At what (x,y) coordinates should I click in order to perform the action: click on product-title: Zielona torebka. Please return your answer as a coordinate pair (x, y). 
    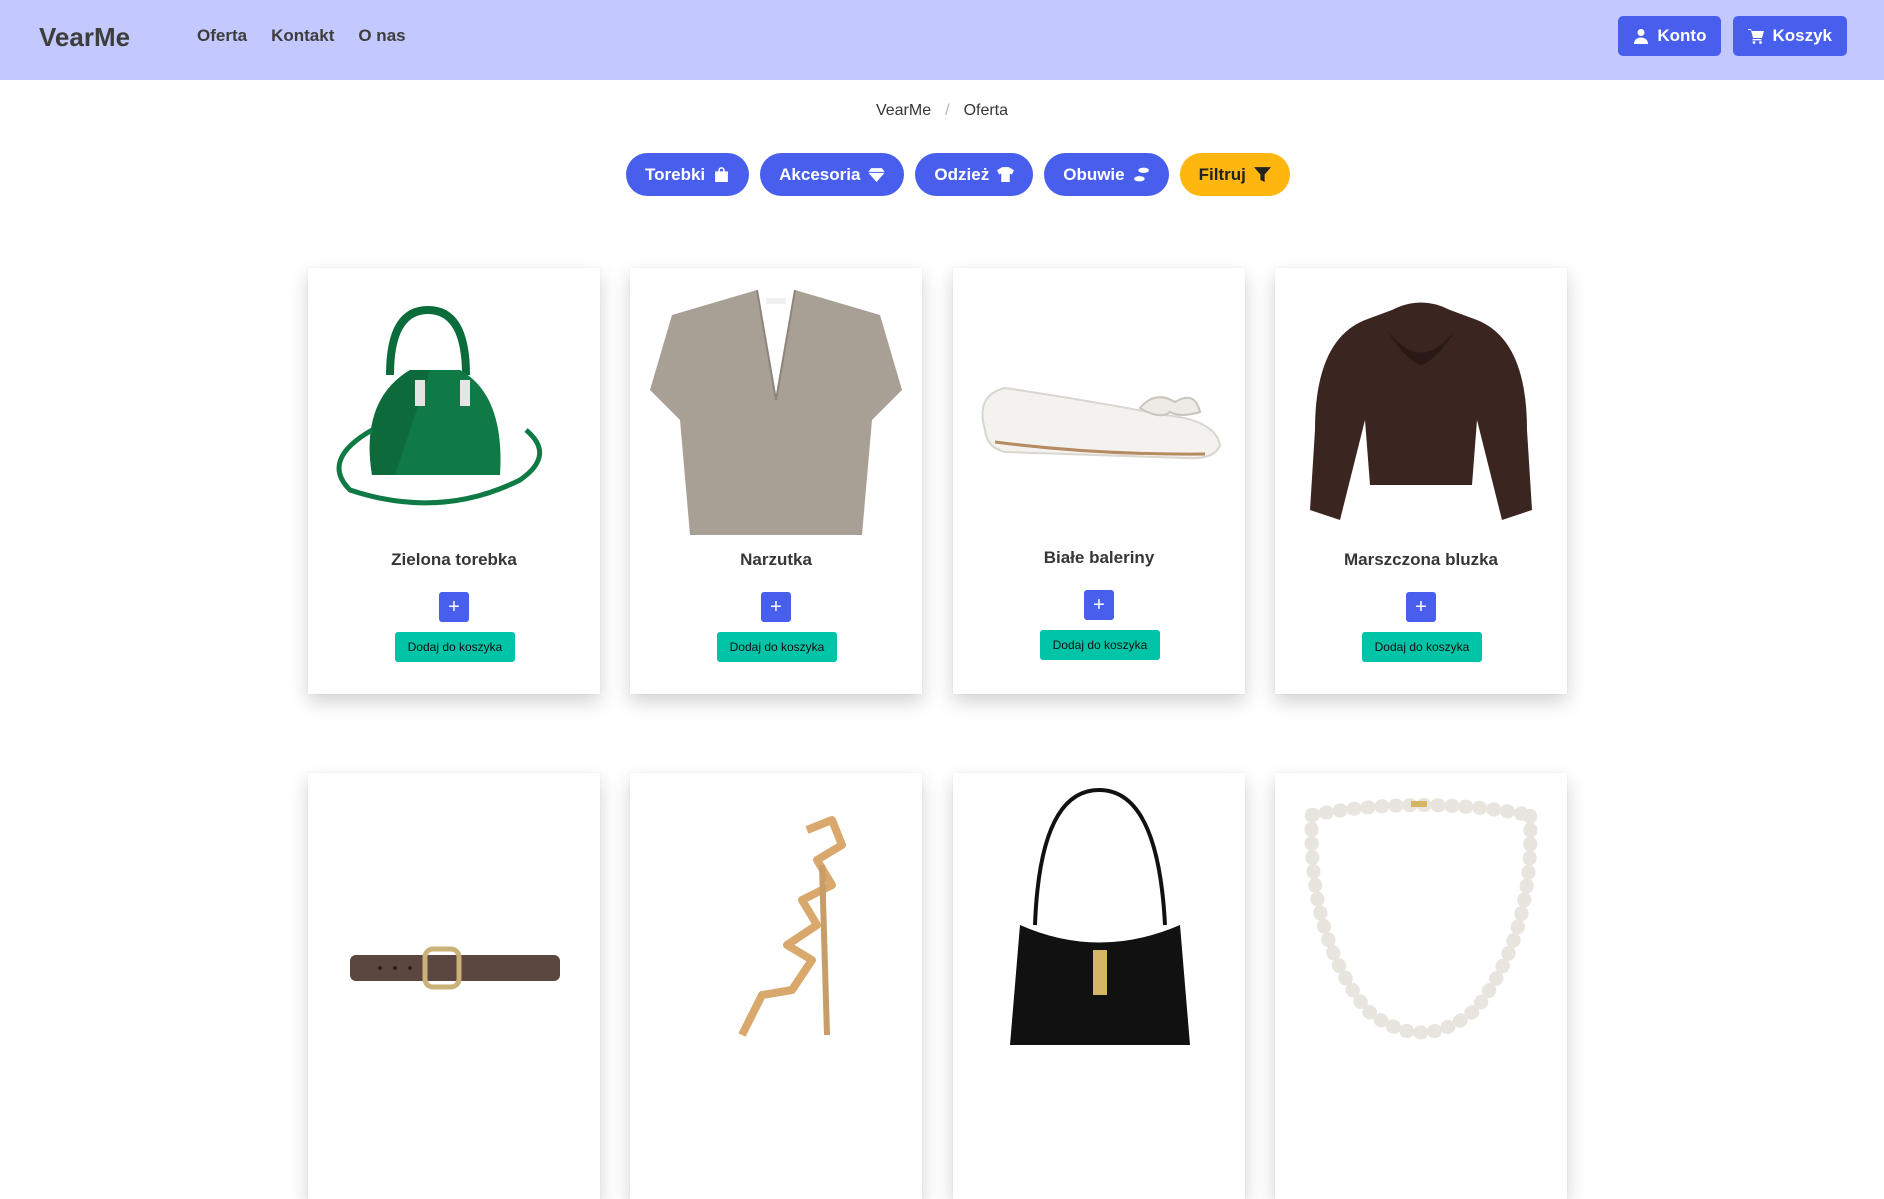
    Looking at the image, I should click on (454, 559).